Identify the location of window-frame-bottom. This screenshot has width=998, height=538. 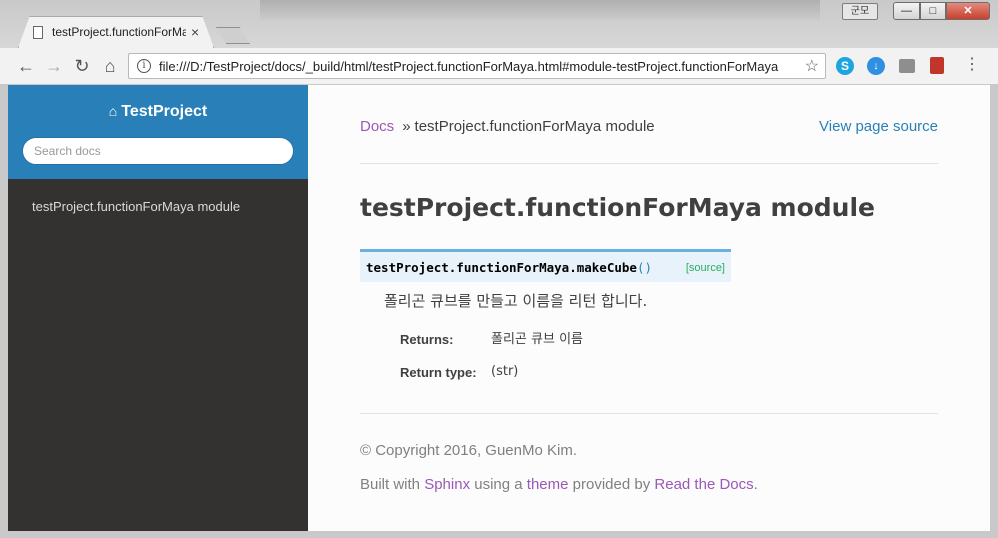
(499, 534).